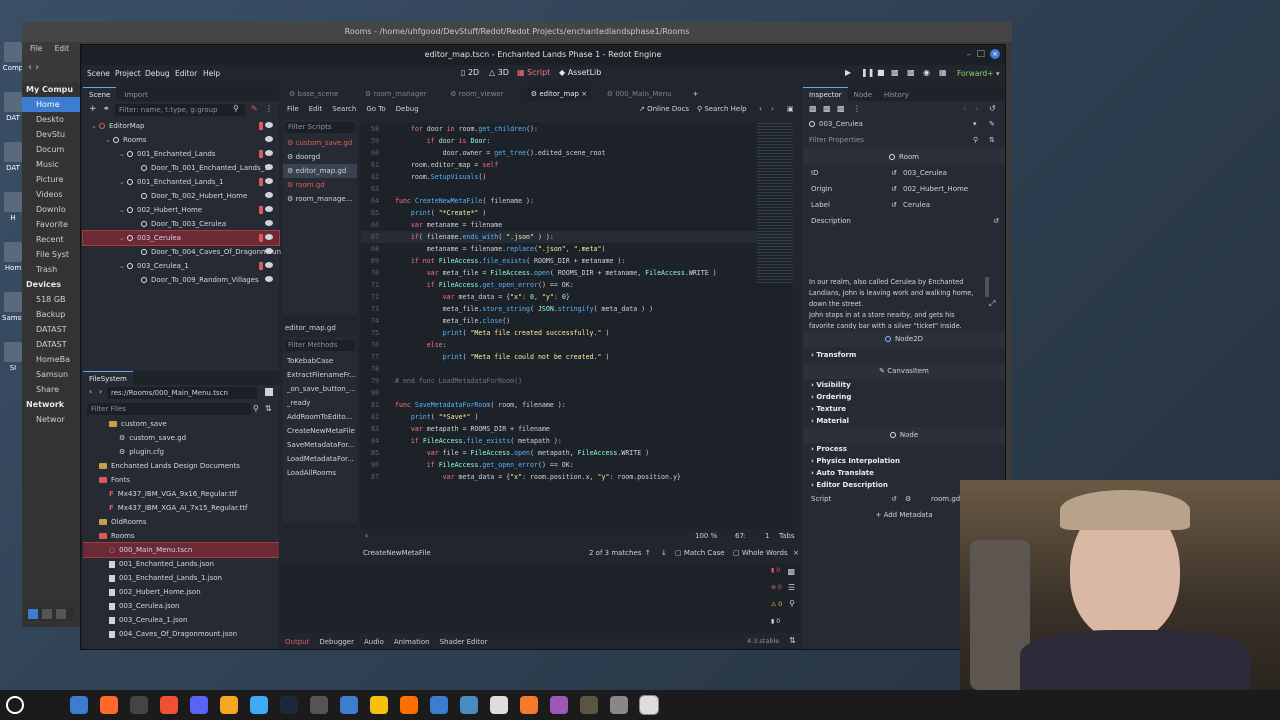 The image size is (1280, 720). Describe the element at coordinates (784, 609) in the screenshot. I see `warning-filter-icon: ⚠ 0` at that location.